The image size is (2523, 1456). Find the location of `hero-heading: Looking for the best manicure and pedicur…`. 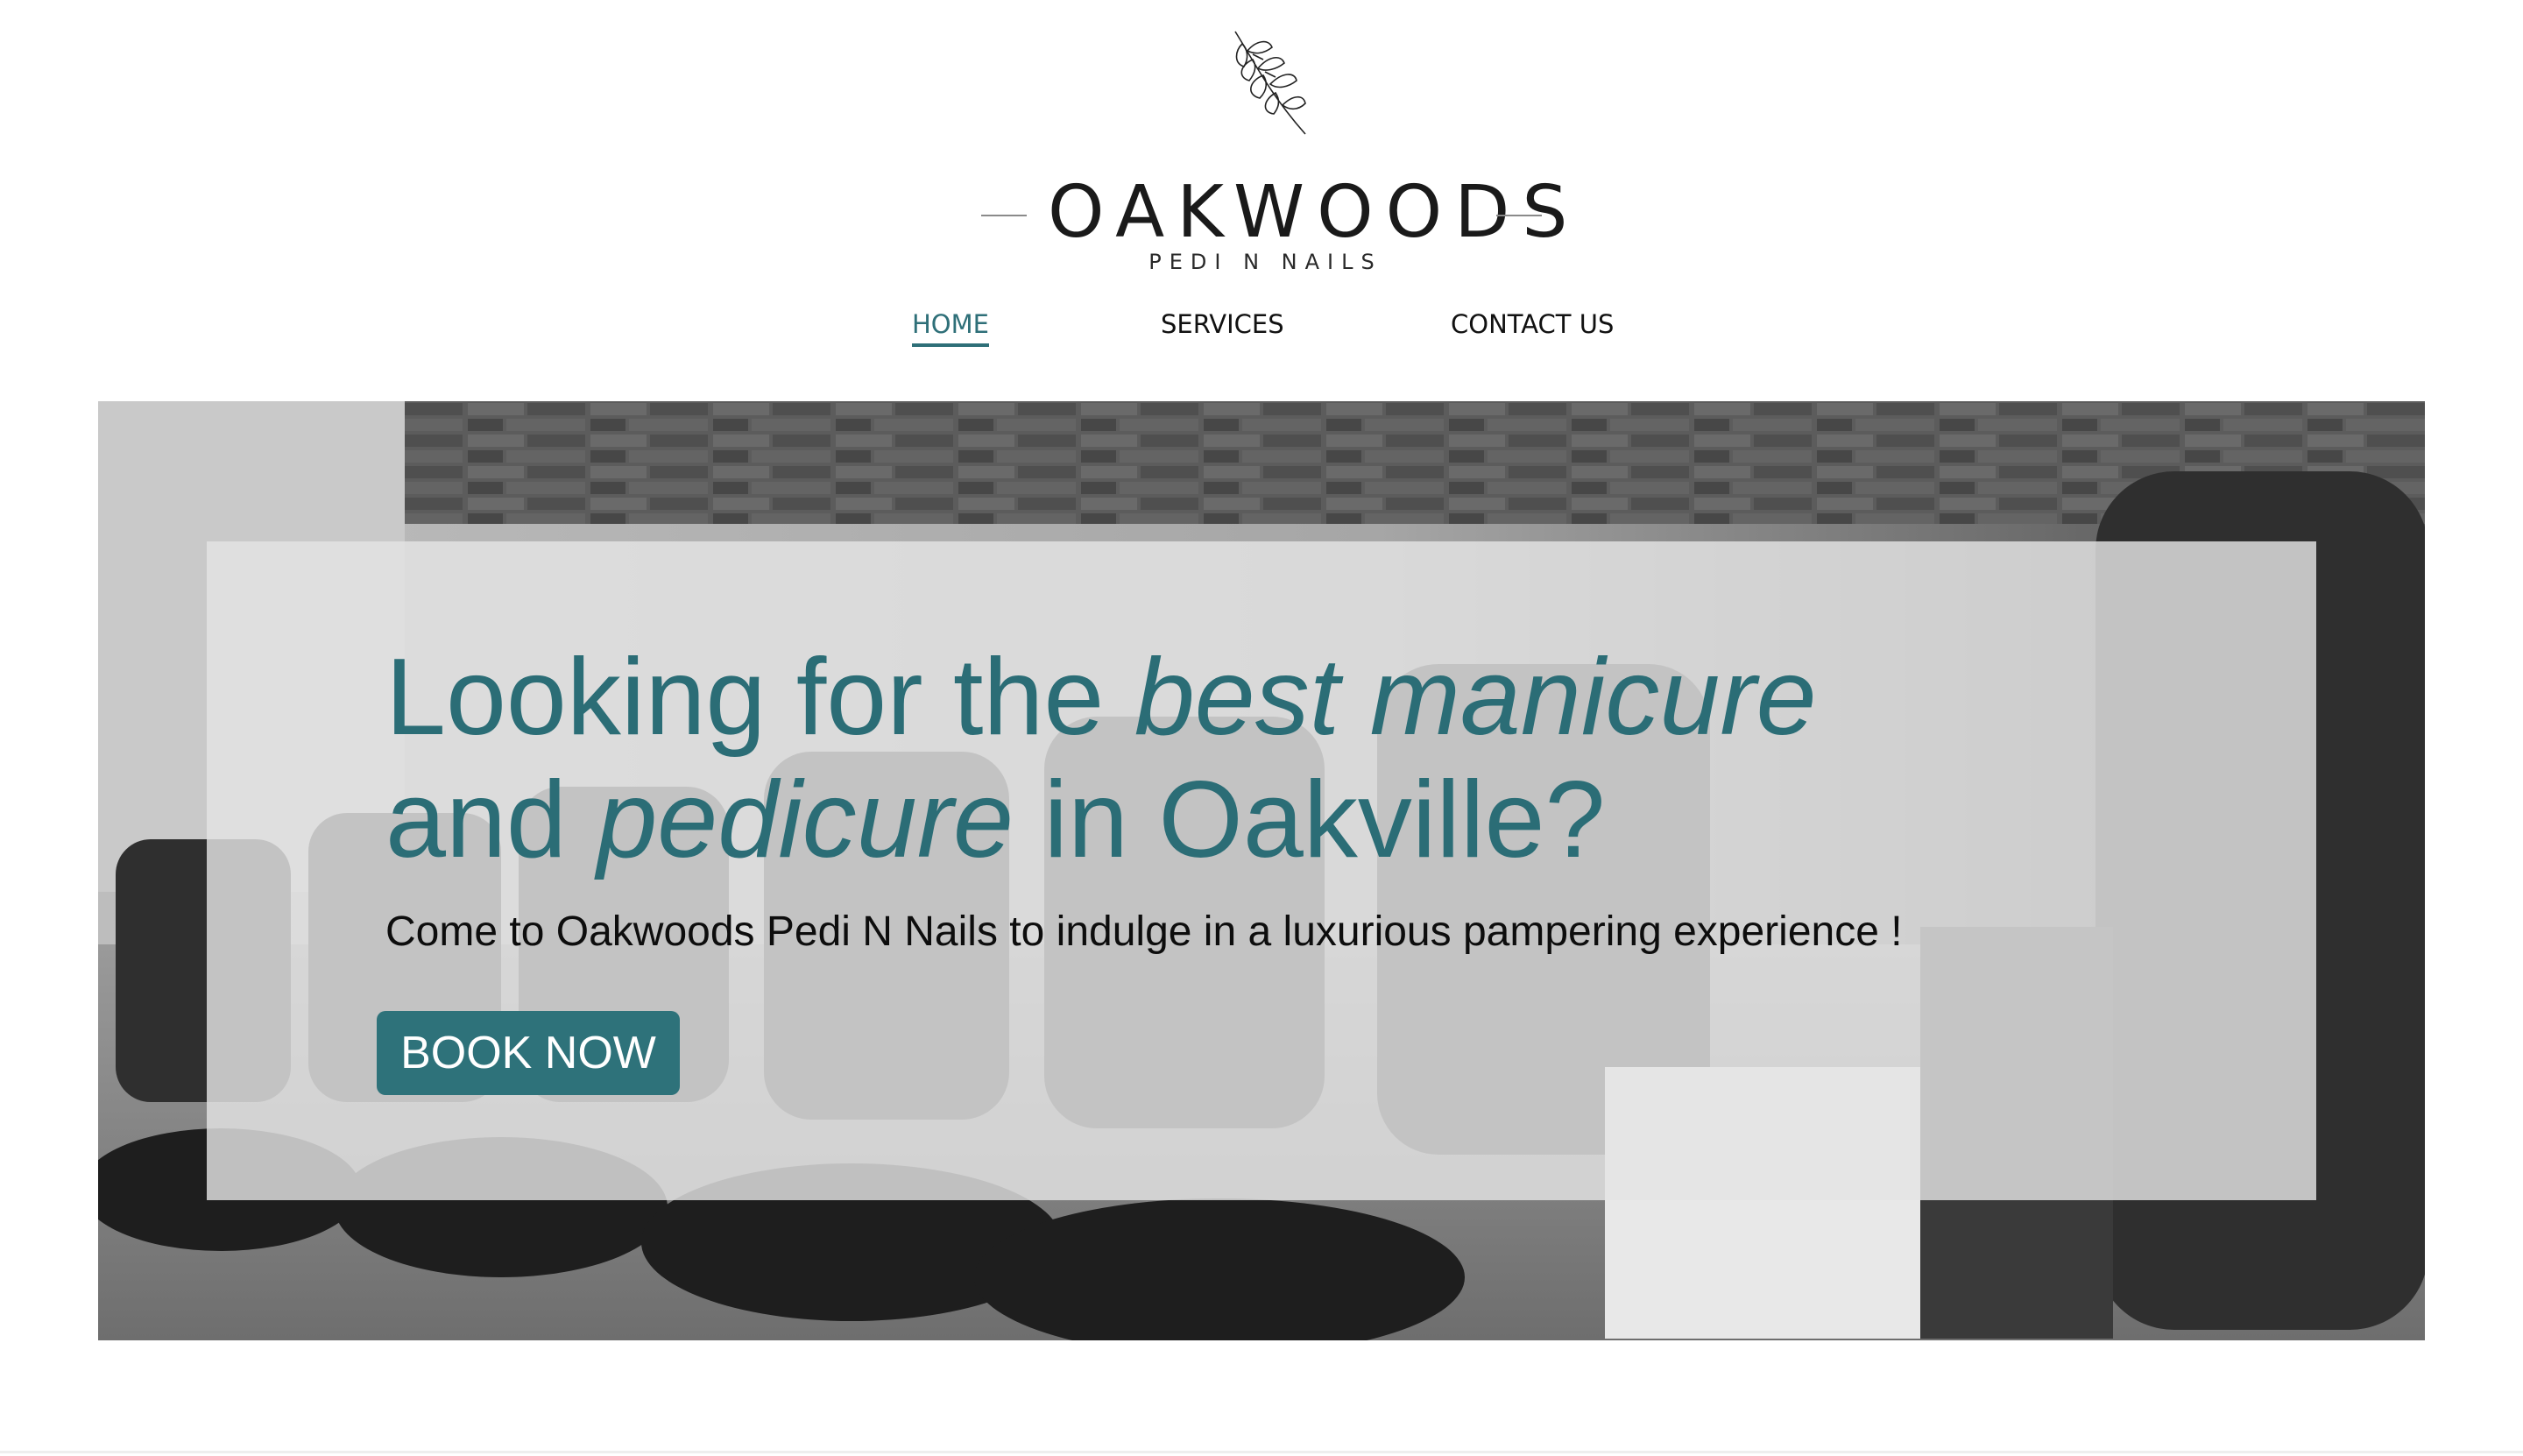

hero-heading: Looking for the best manicure and pedicur… is located at coordinates (1101, 758).